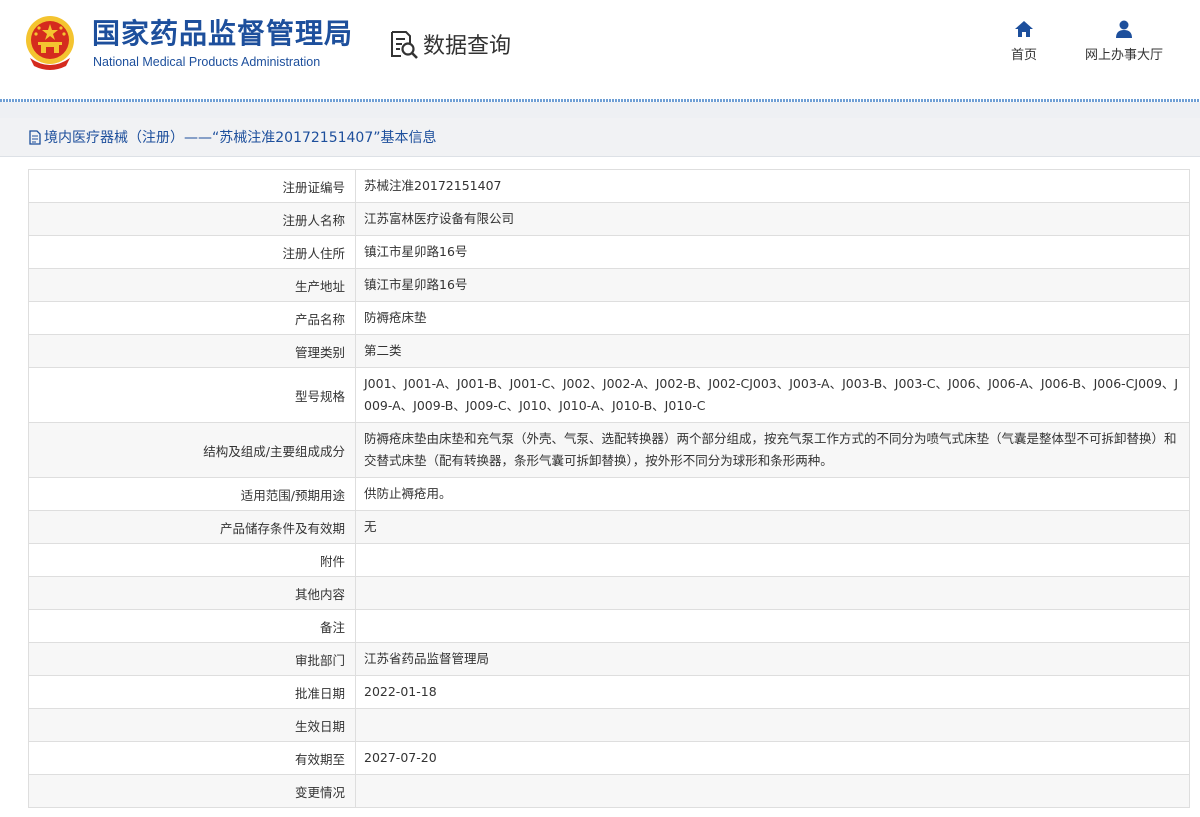 The width and height of the screenshot is (1200, 817). I want to click on table-row: 产品储存条件及有效期 无, so click(609, 527).